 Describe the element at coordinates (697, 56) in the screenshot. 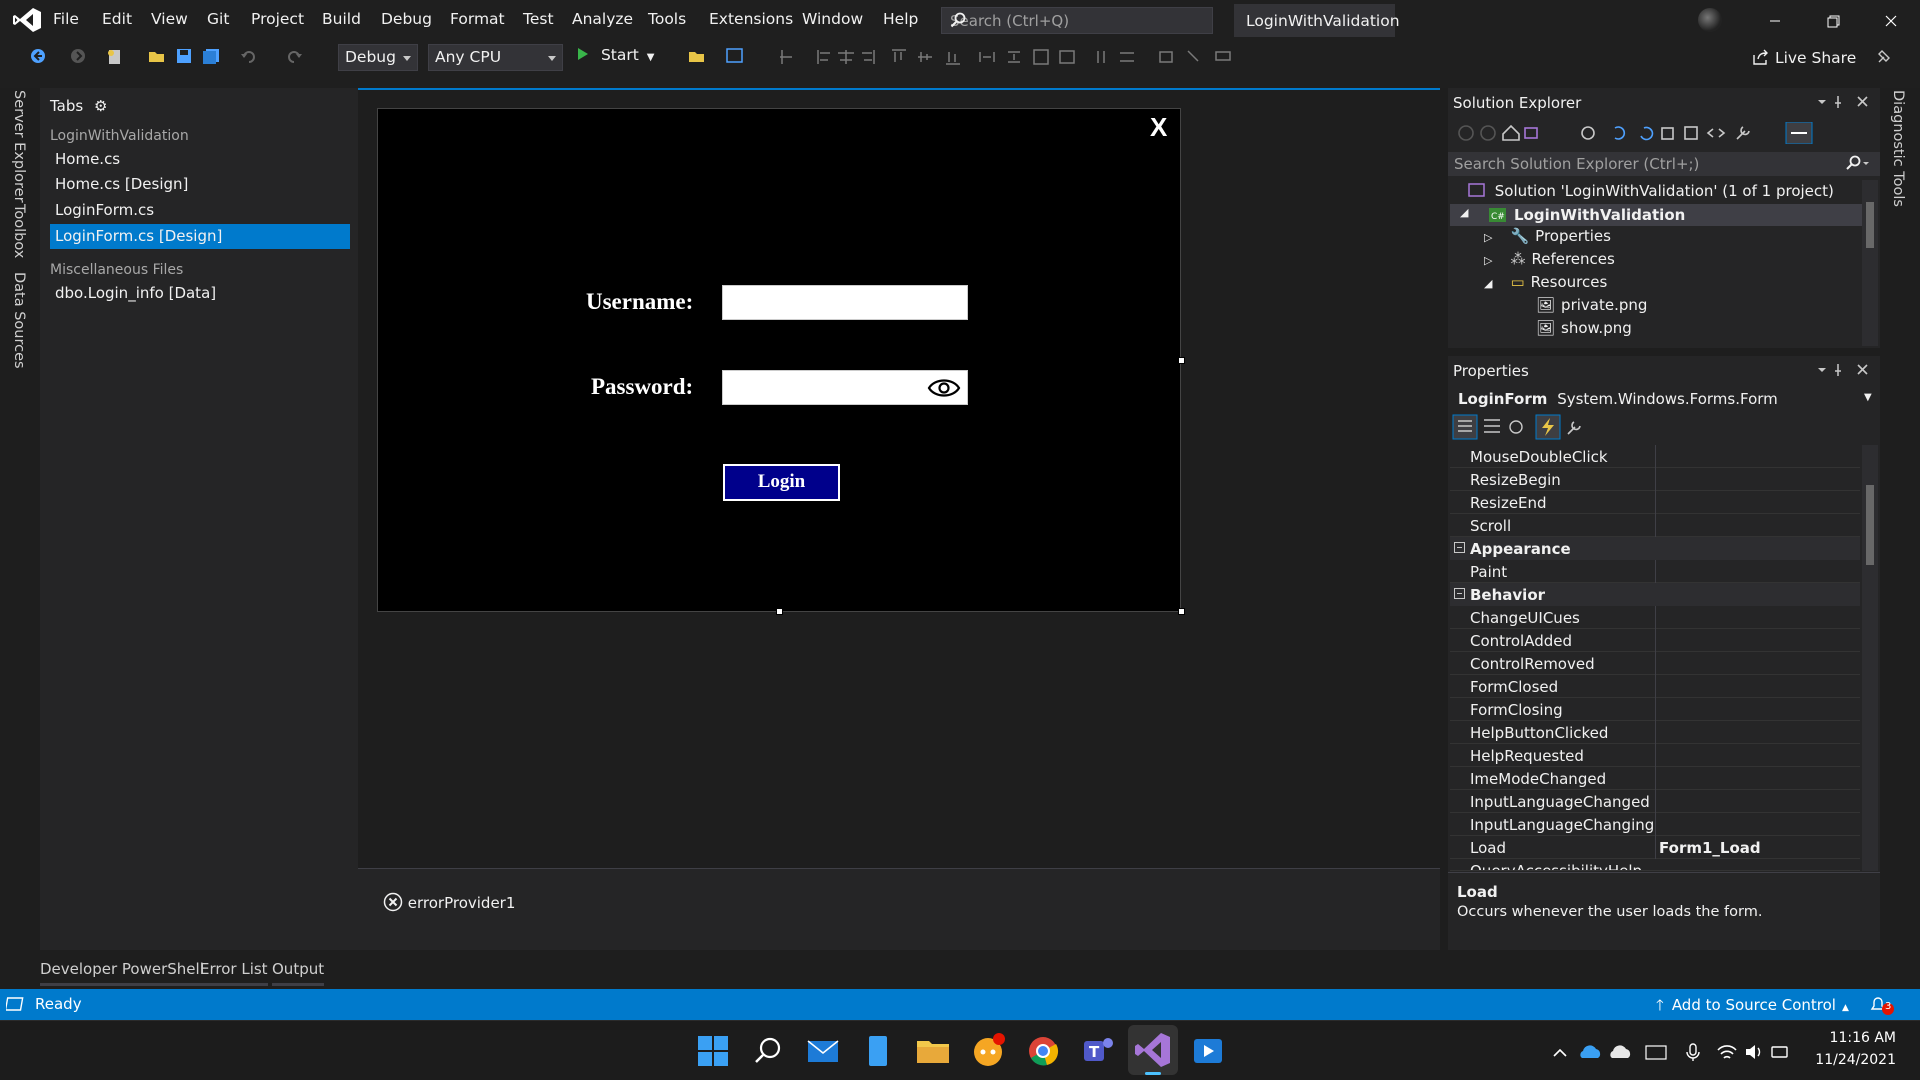

I see `open-folder-icon` at that location.